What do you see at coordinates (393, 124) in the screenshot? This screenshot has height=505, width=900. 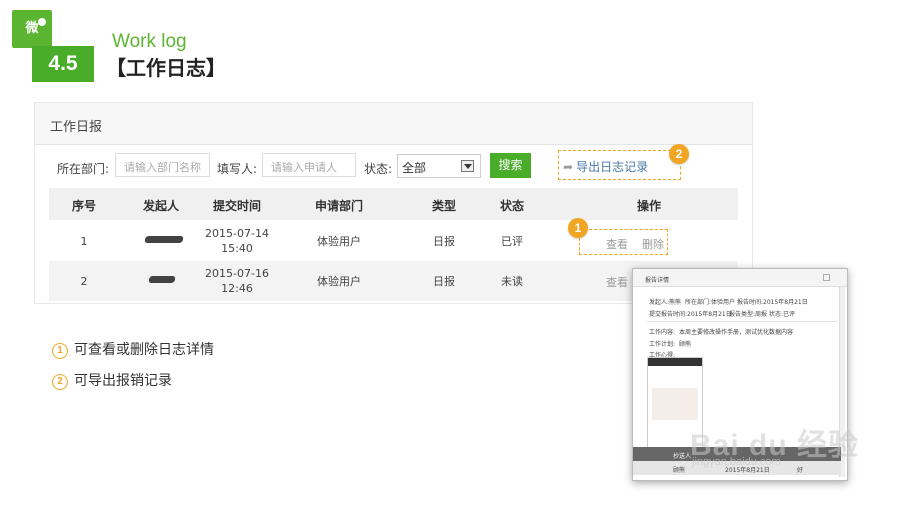 I see `panel-header: 工作日报` at bounding box center [393, 124].